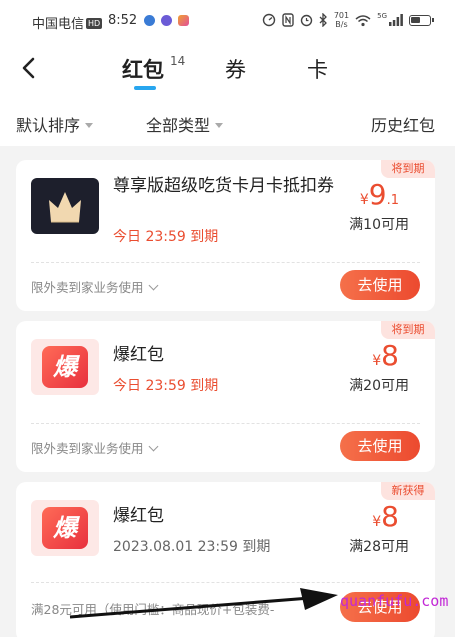 The width and height of the screenshot is (455, 637). I want to click on coupon-amount: ¥9.1, so click(379, 194).